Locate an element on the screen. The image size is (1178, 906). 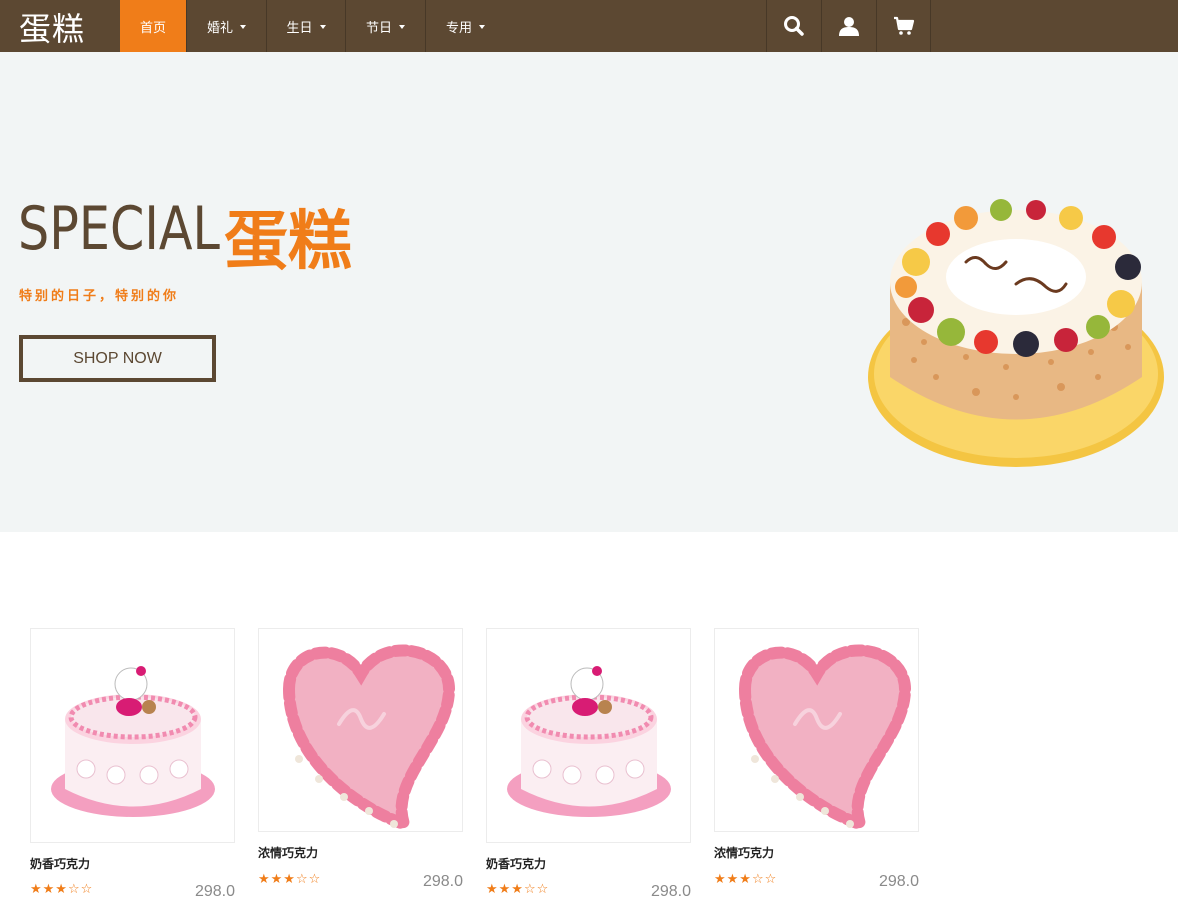
top-navbar: 蛋糕 首页 婚礼 生日 节日 专用 is located at coordinates (589, 26).